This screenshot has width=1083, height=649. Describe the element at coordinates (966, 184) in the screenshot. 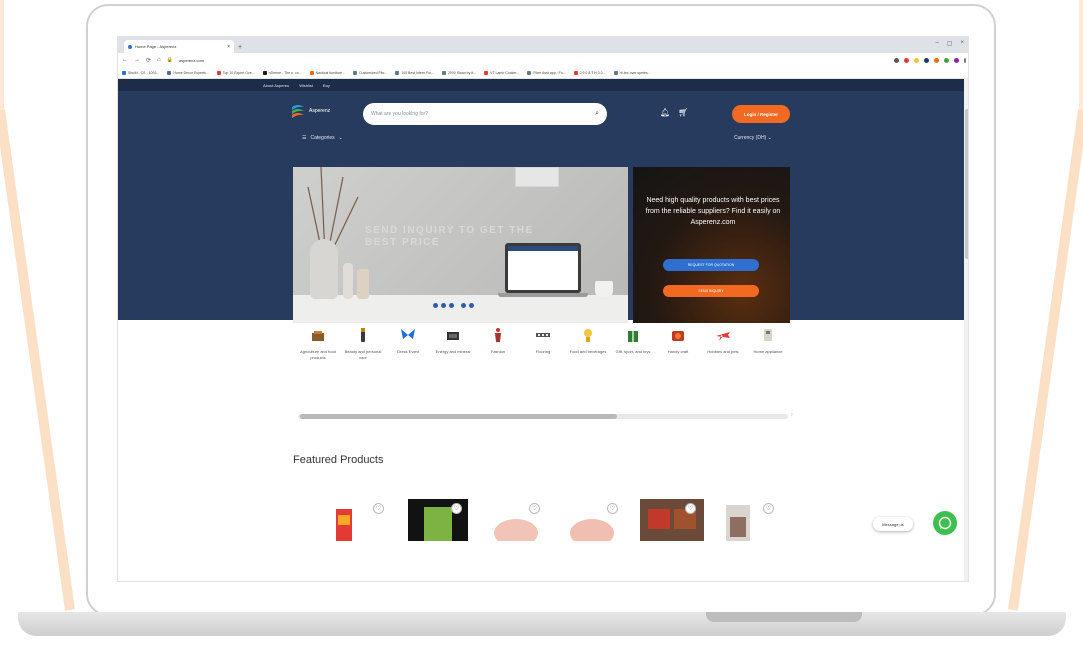

I see `page-scrollbar-thumb` at that location.